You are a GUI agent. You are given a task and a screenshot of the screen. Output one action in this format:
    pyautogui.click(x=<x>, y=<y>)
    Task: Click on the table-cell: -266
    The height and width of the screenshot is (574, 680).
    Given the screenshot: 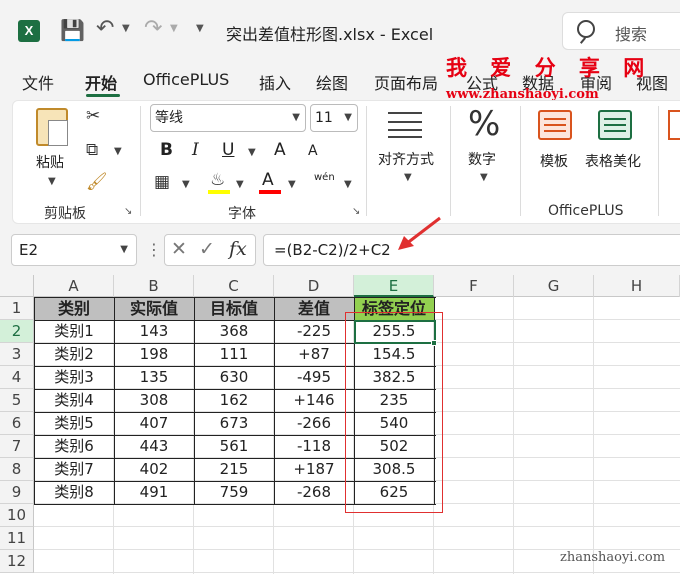 What is the action you would take?
    pyautogui.click(x=314, y=423)
    